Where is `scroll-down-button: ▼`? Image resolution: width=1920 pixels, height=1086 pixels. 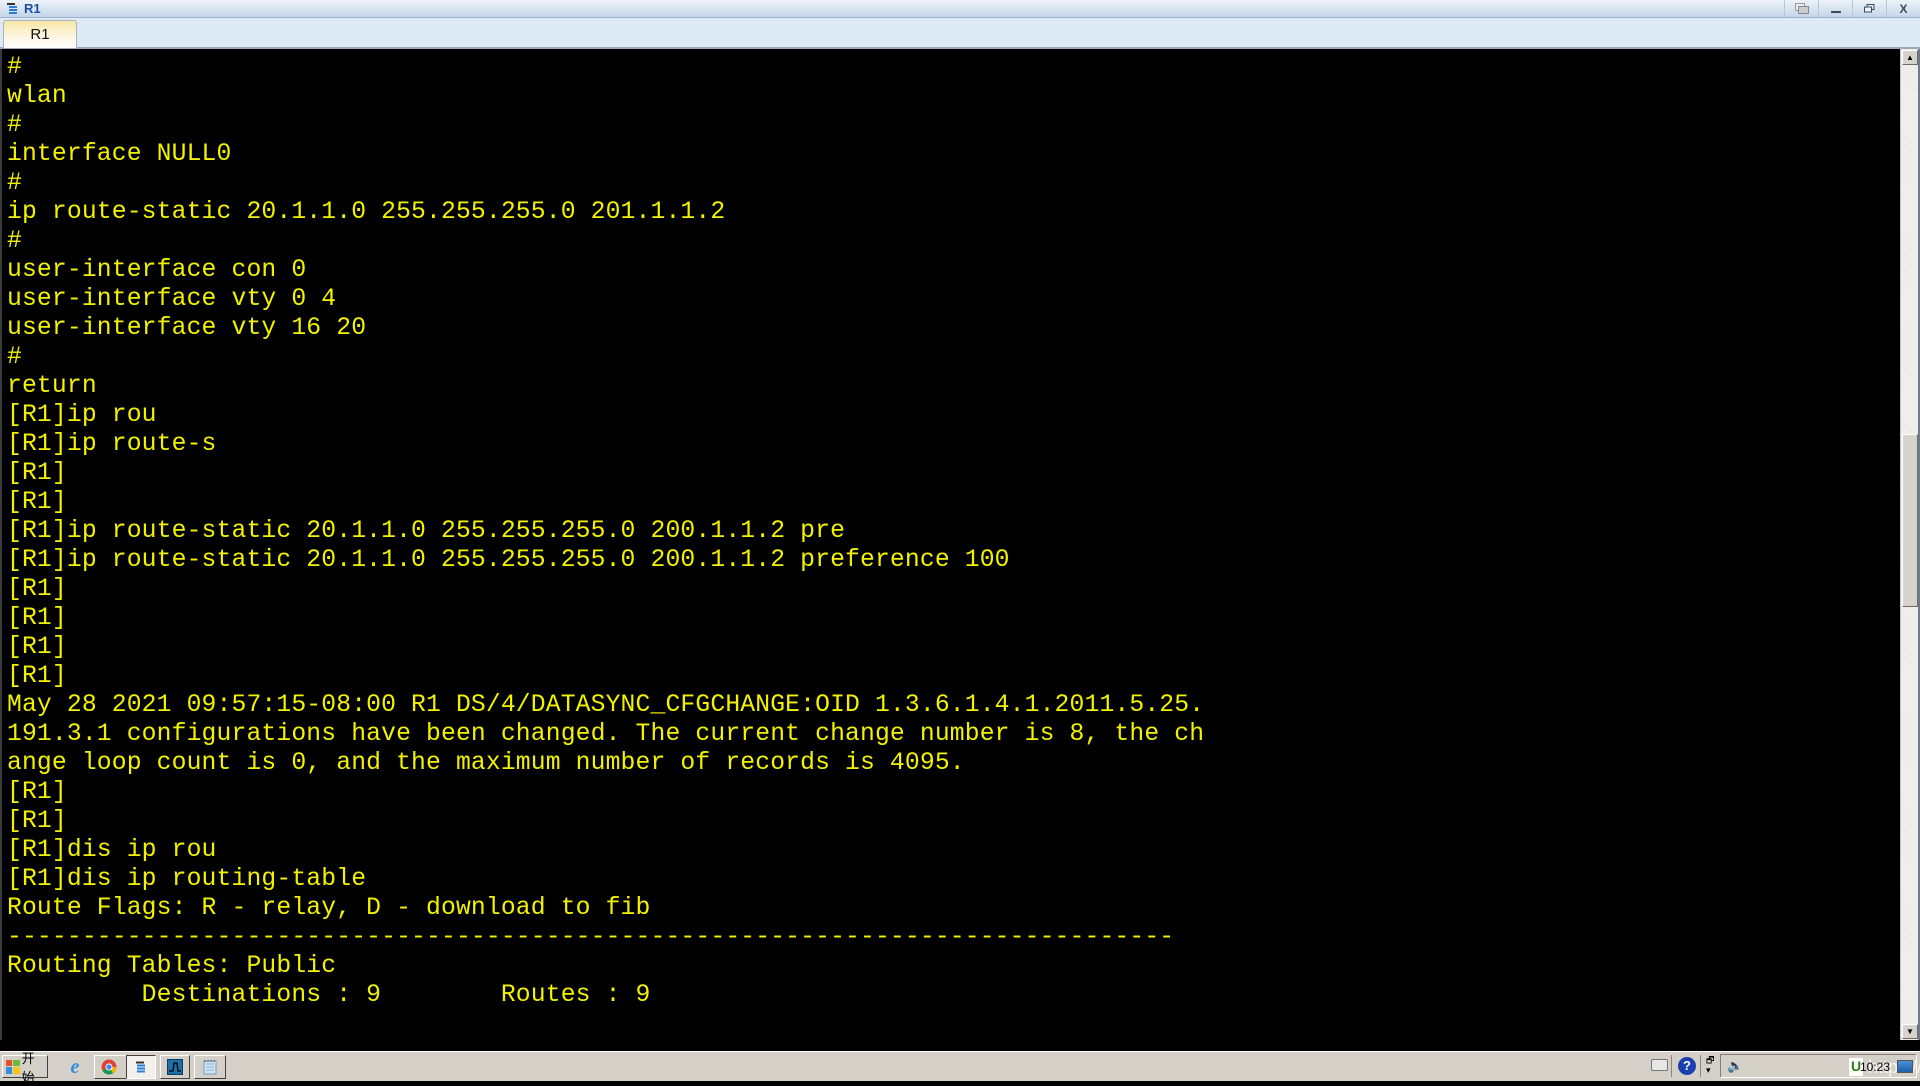 scroll-down-button: ▼ is located at coordinates (1910, 1031).